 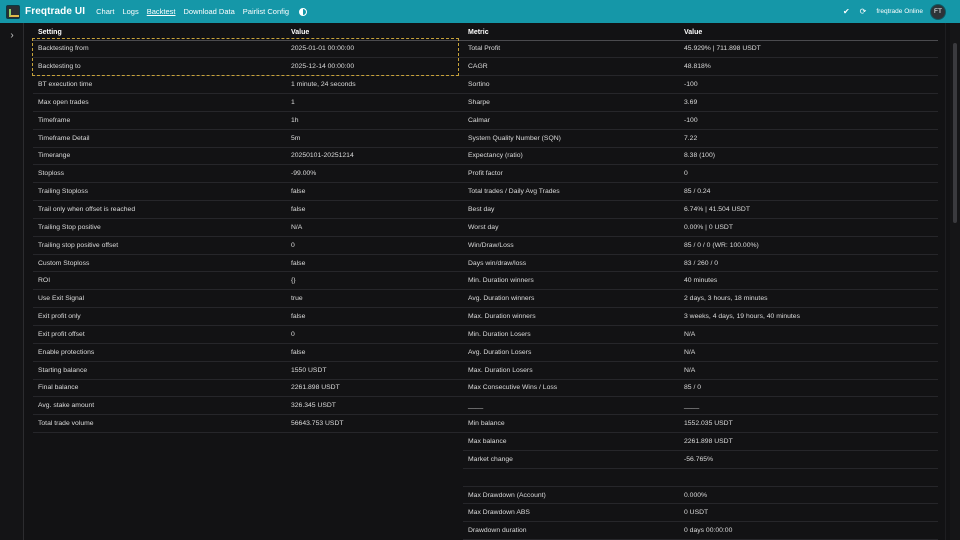 I want to click on metrics-key-cell: Max Drawdown (Account), so click(x=571, y=495).